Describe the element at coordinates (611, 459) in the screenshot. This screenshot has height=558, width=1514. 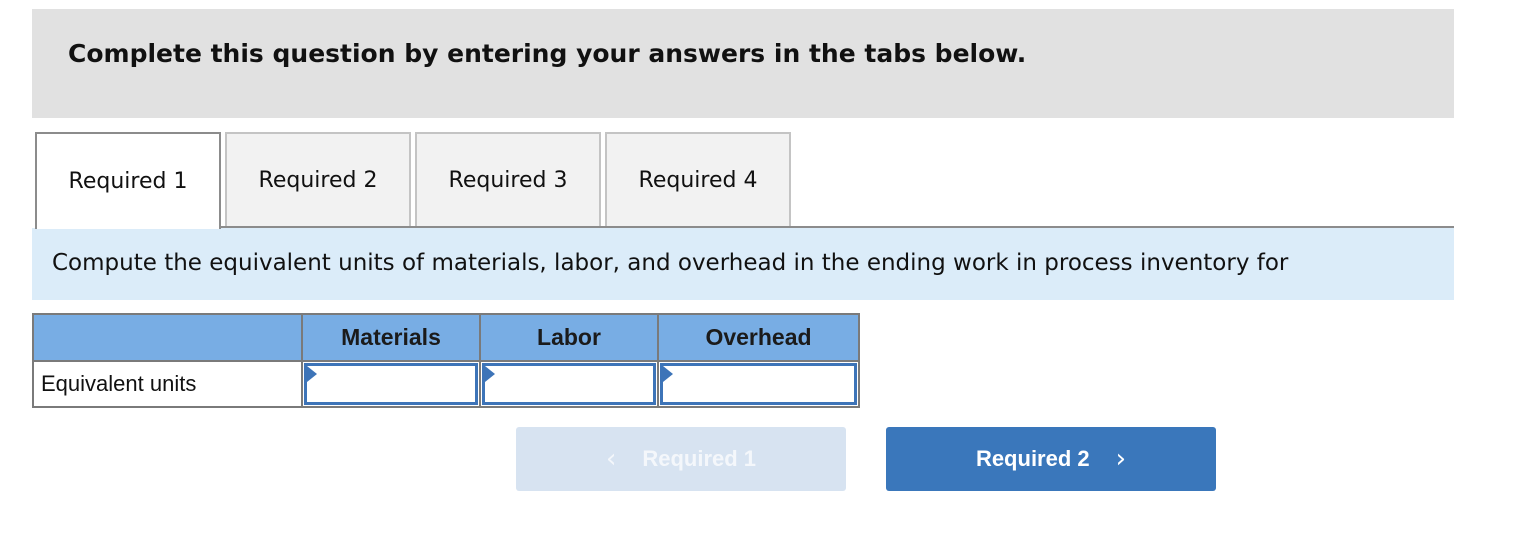
I see `chevron-left-icon: ‹` at that location.